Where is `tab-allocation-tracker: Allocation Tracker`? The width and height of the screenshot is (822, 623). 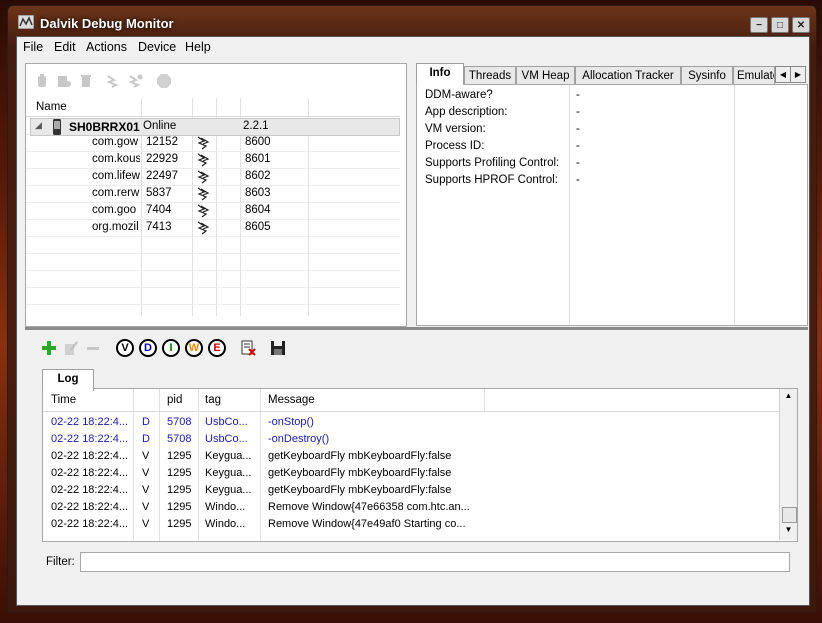
tab-allocation-tracker: Allocation Tracker is located at coordinates (628, 75).